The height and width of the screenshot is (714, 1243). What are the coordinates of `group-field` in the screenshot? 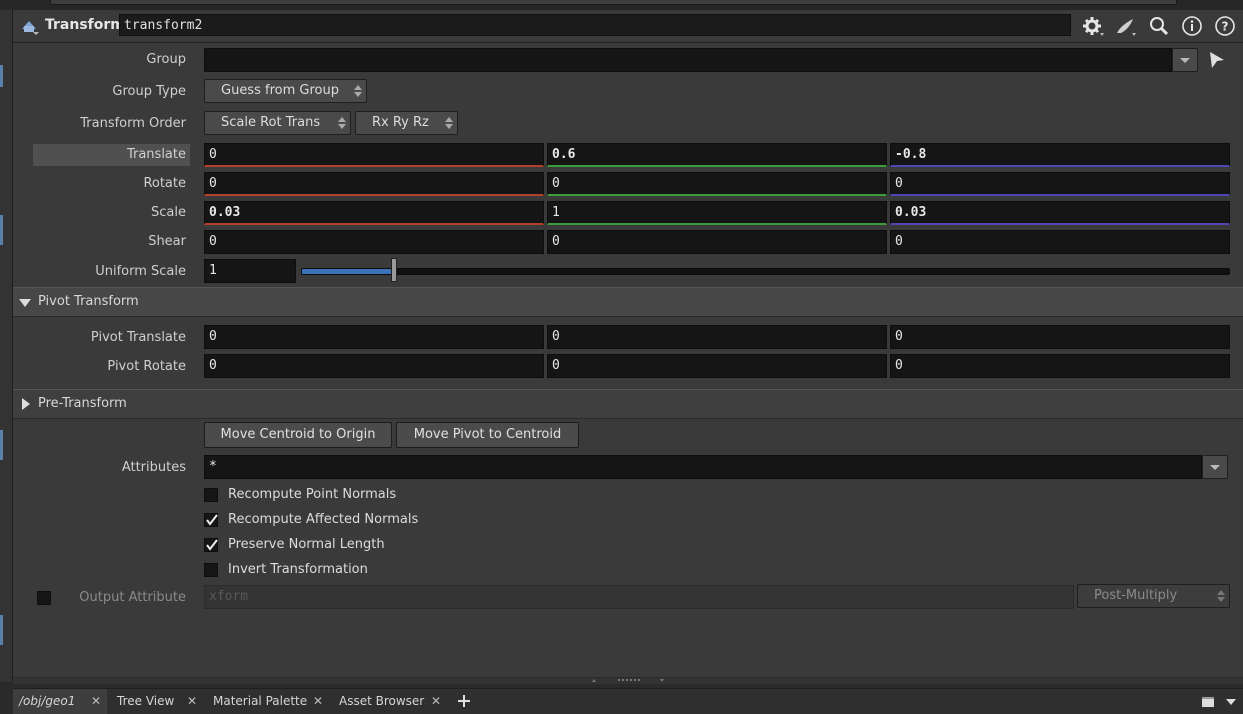 It's located at (688, 60).